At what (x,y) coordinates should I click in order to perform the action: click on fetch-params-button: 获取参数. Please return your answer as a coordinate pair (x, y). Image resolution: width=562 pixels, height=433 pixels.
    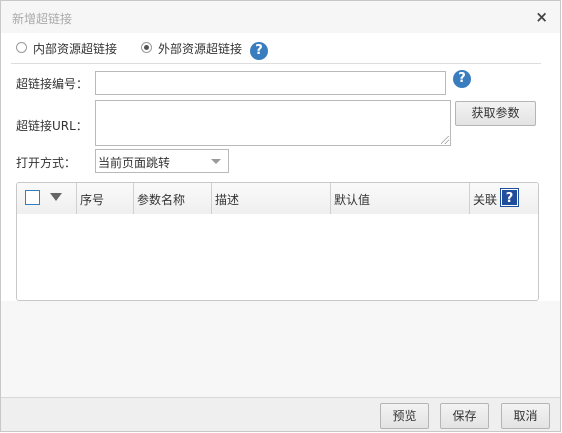
    Looking at the image, I should click on (495, 113).